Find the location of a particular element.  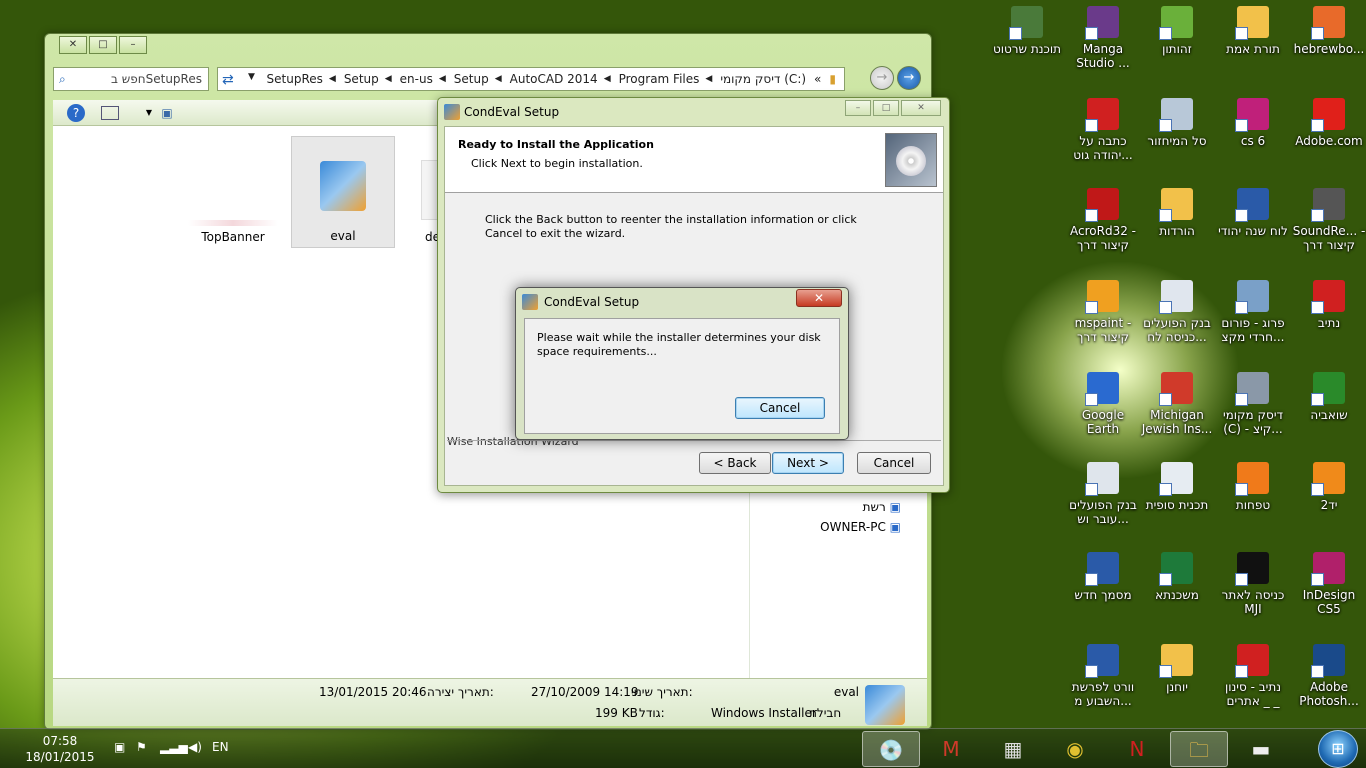

desktop-icon: SoundRe... - קיצור דרך is located at coordinates (1328, 220).